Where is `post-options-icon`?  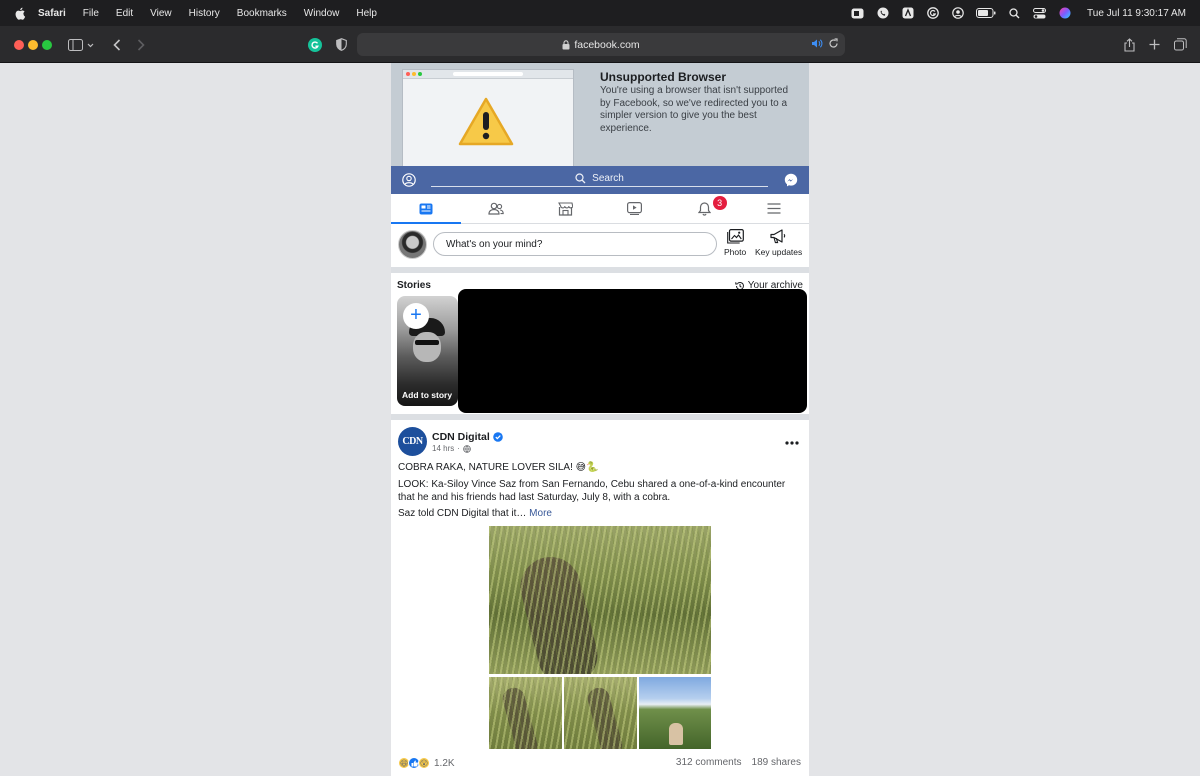 post-options-icon is located at coordinates (792, 441).